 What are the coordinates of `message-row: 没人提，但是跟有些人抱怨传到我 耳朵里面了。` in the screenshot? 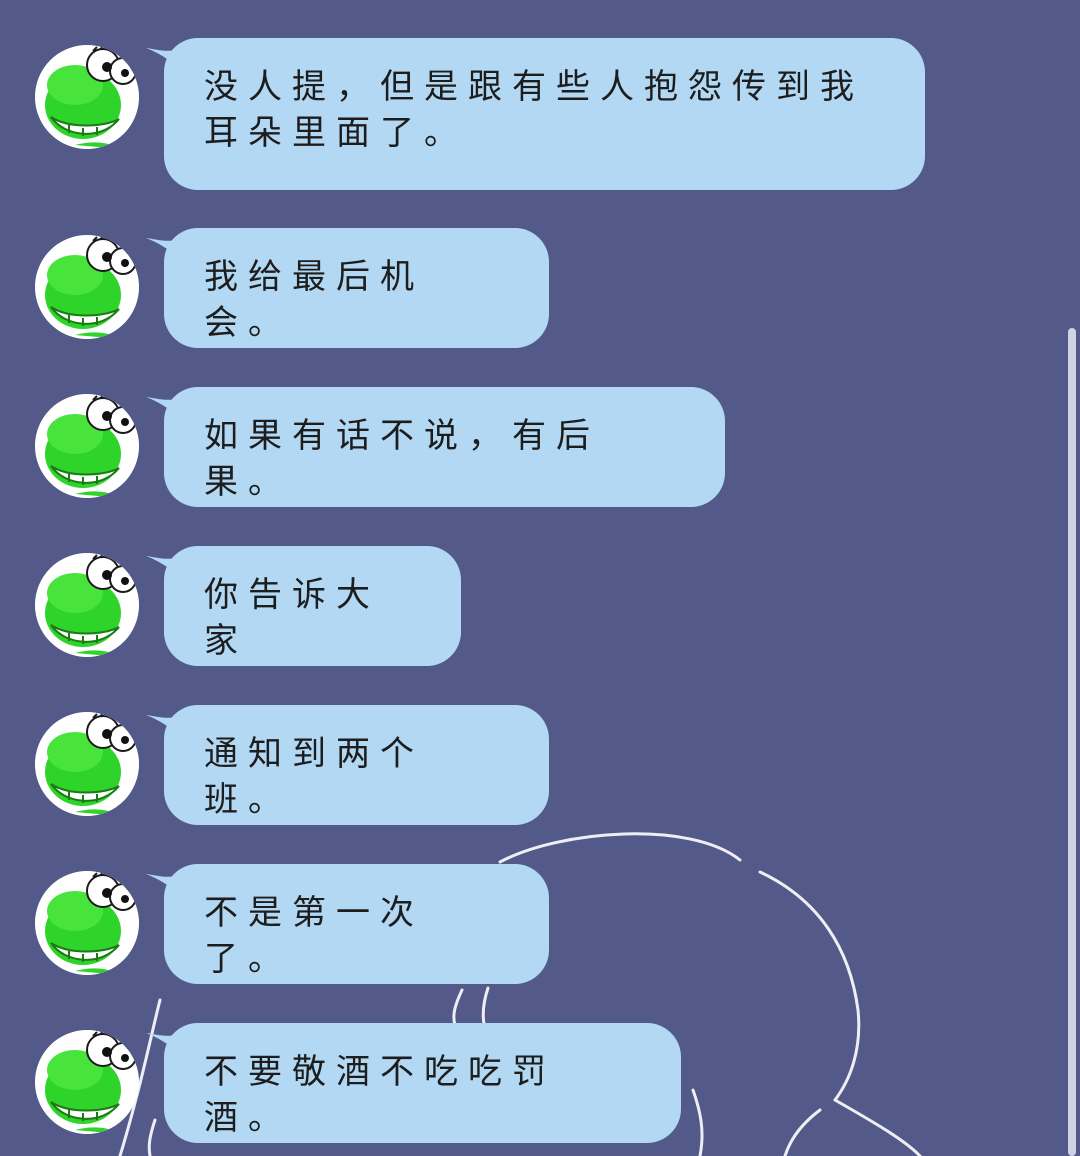 It's located at (540, 114).